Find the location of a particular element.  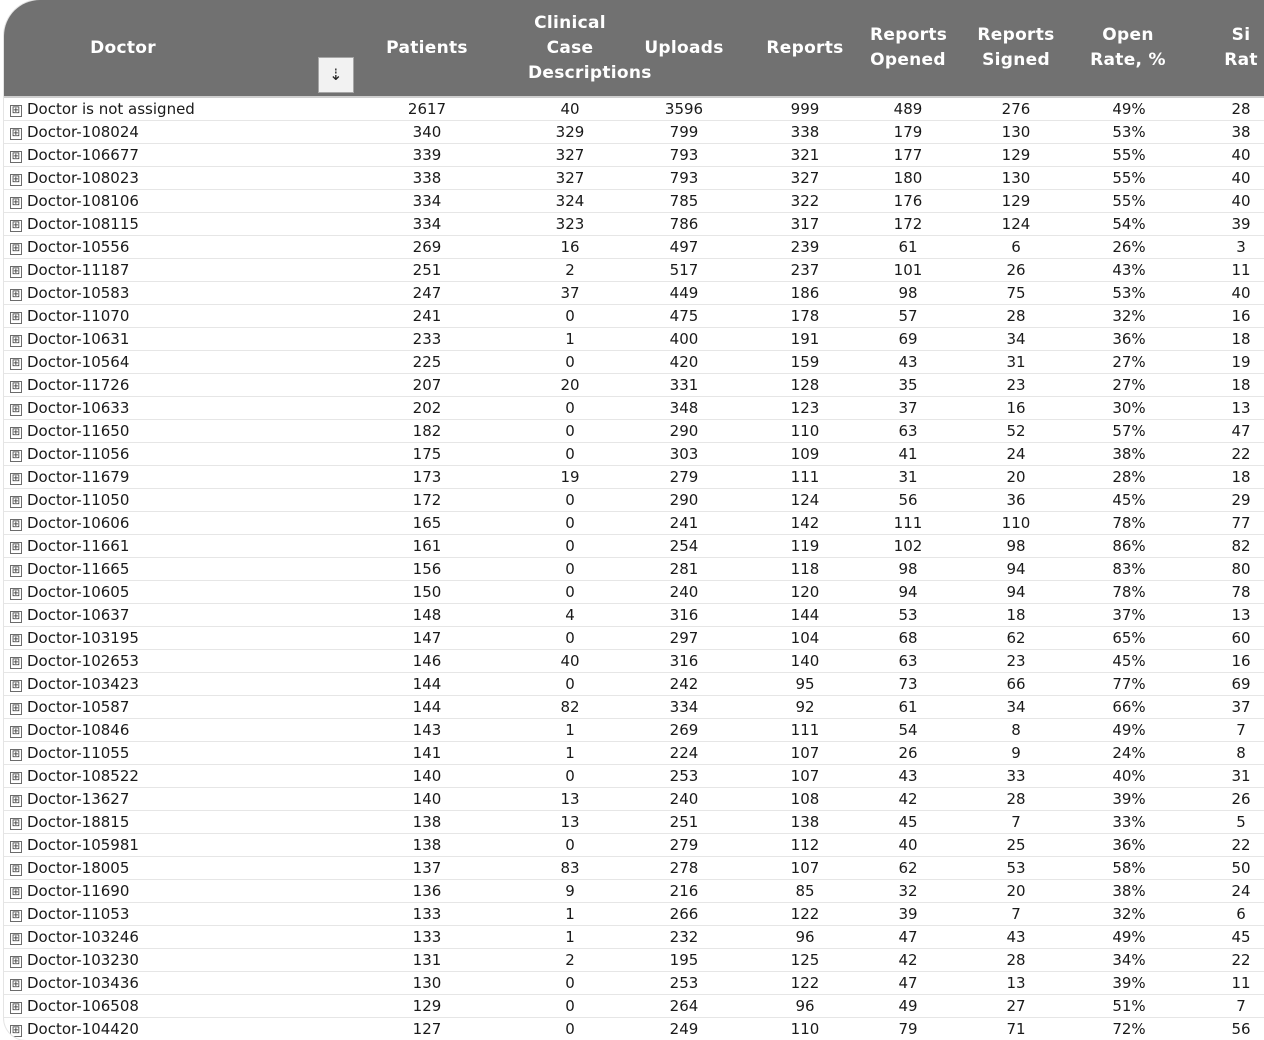

doctor-name: Doctor-10633 is located at coordinates (78, 408).